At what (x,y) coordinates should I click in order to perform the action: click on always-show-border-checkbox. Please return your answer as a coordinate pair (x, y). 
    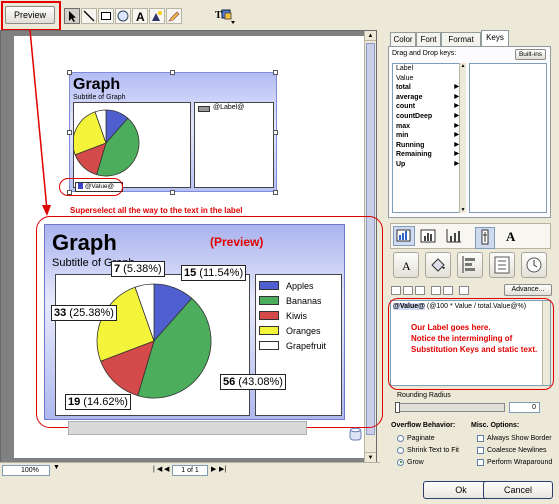
    Looking at the image, I should click on (480, 438).